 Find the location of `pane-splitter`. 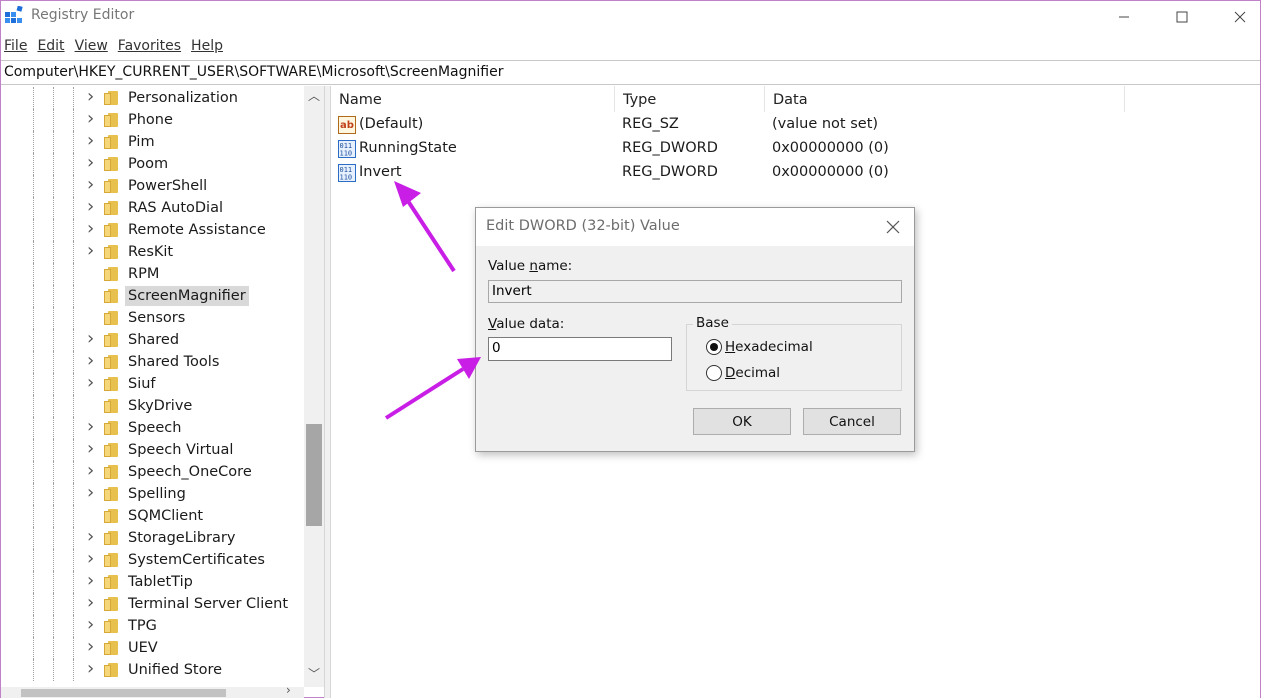

pane-splitter is located at coordinates (327, 392).